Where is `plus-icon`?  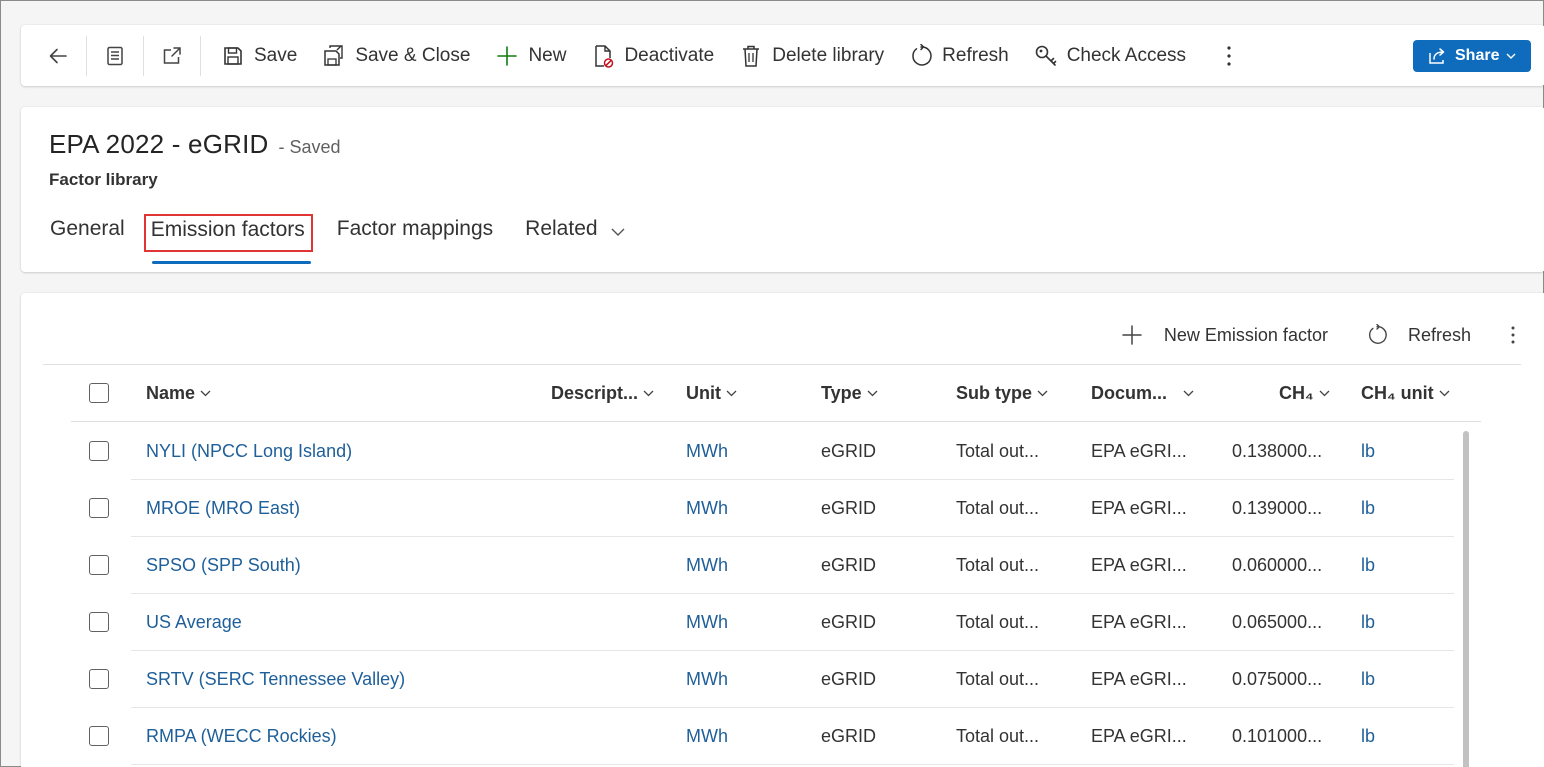 plus-icon is located at coordinates (1132, 335).